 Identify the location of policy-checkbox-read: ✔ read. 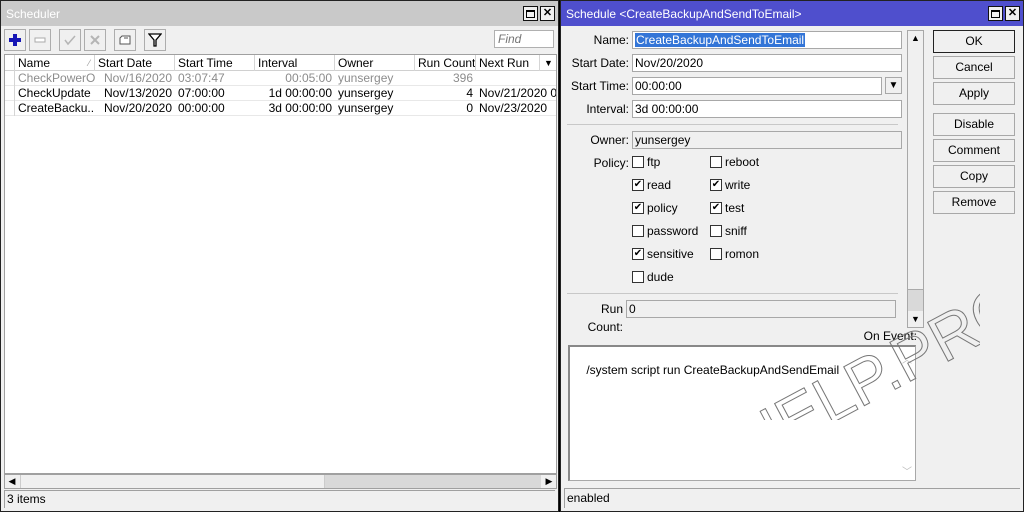
(651, 185).